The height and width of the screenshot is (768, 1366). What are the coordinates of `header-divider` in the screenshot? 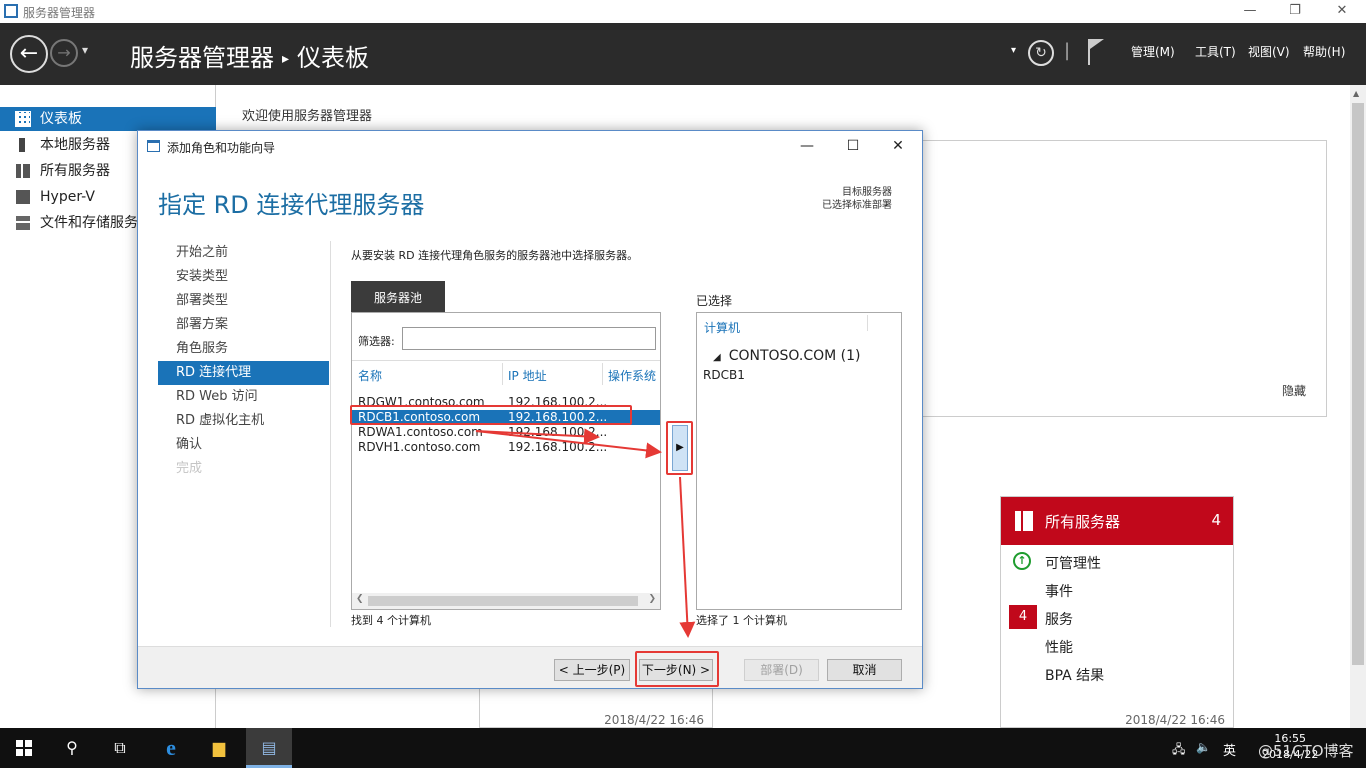 It's located at (506, 360).